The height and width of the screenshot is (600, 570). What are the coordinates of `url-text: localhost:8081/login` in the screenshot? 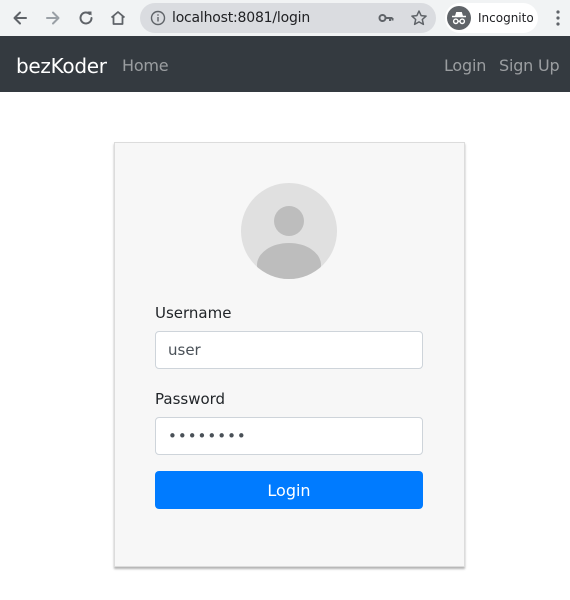 It's located at (241, 18).